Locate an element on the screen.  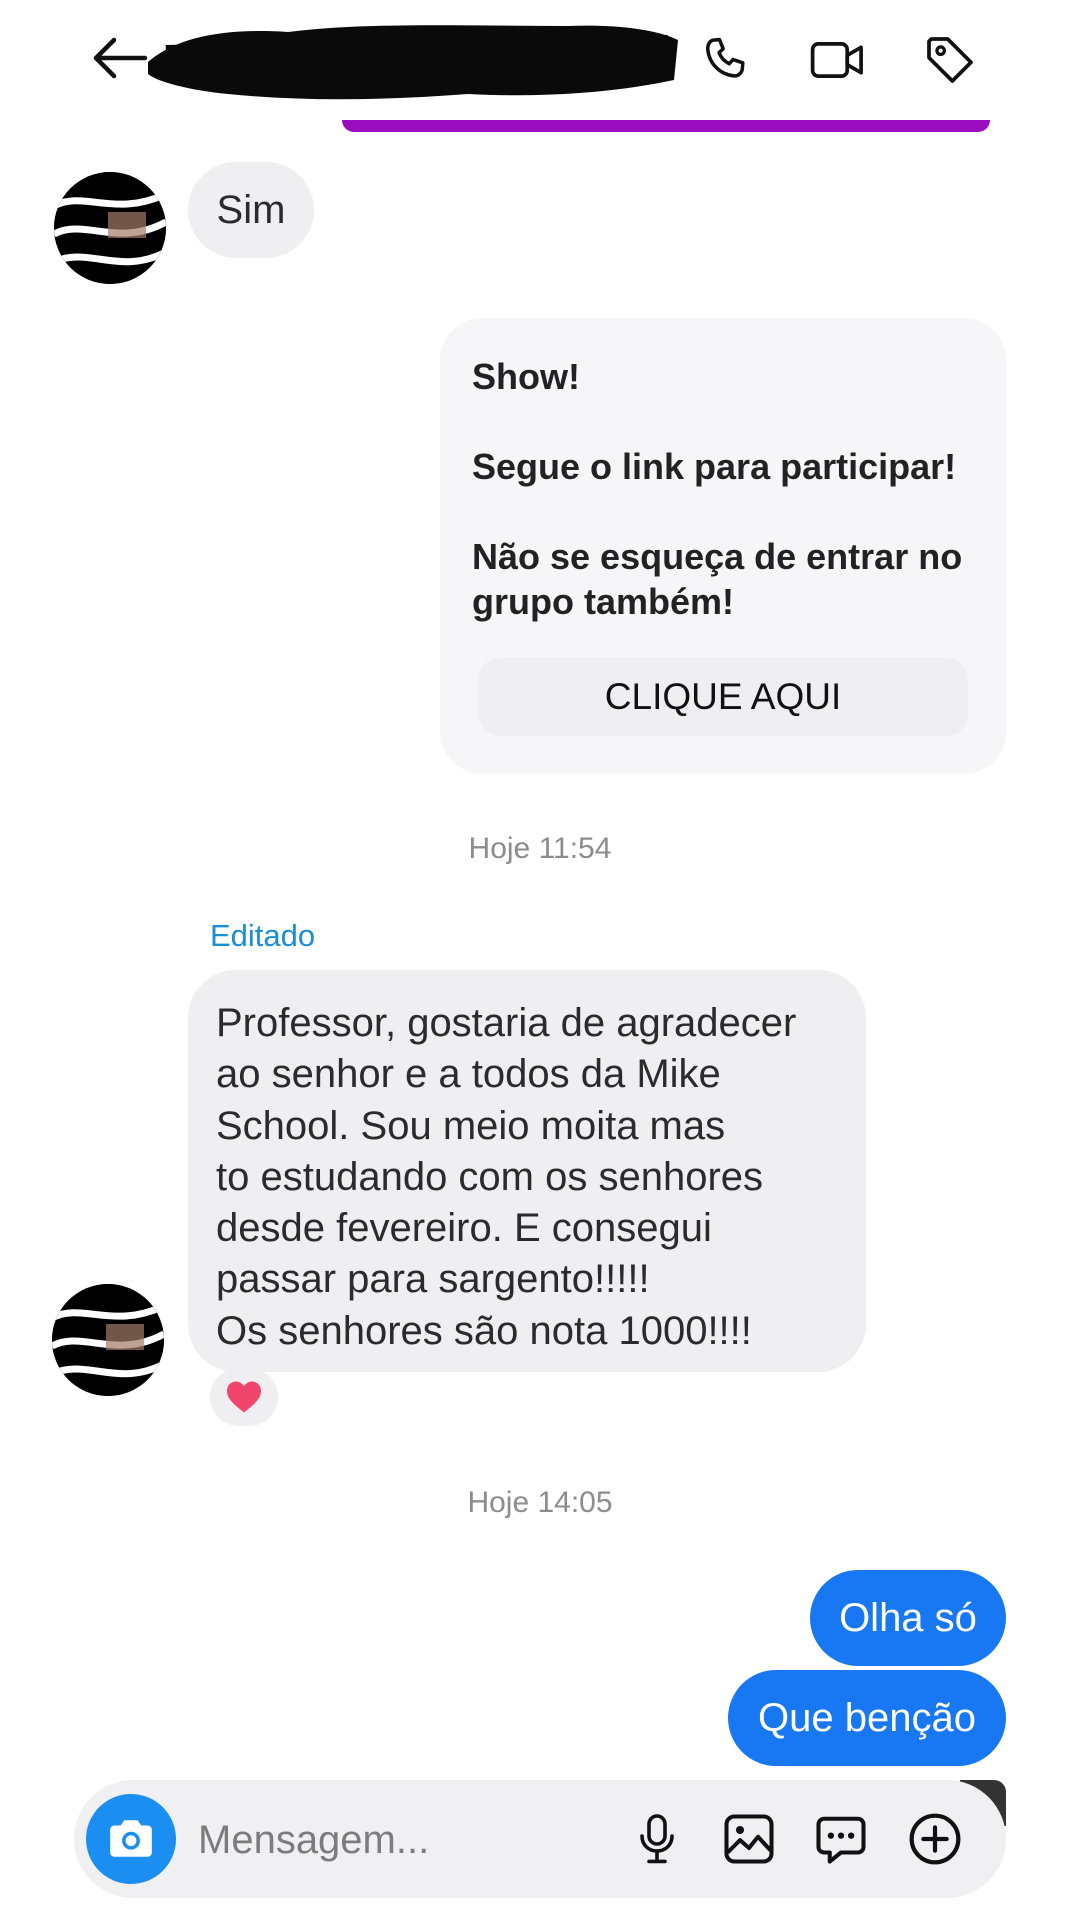
phone-icon is located at coordinates (725, 57).